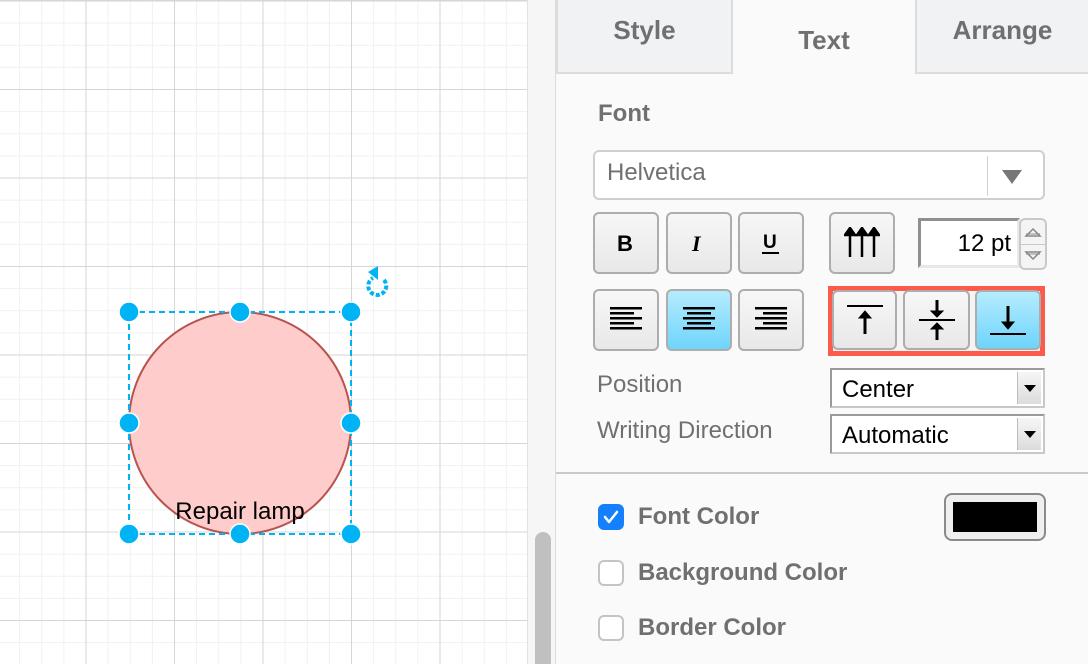 Image resolution: width=1088 pixels, height=664 pixels. Describe the element at coordinates (351, 534) in the screenshot. I see `resize-handle-se` at that location.